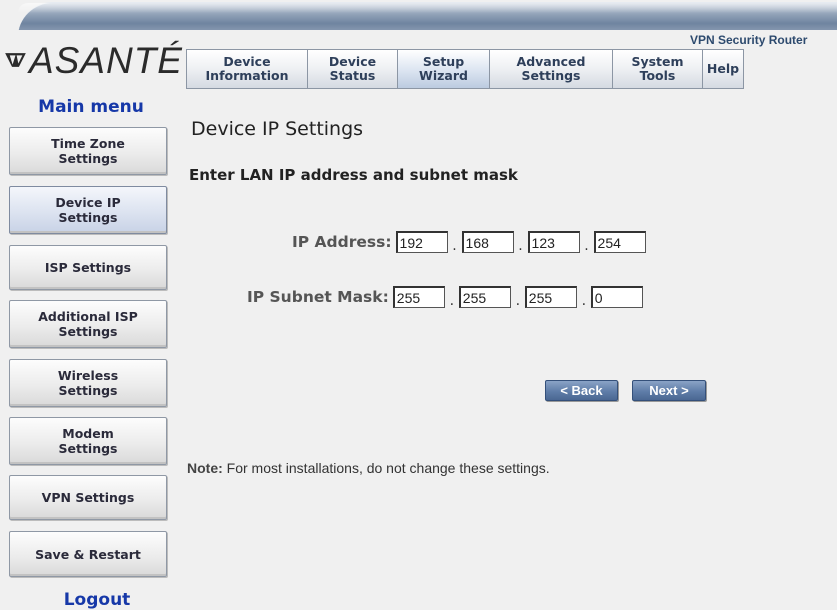 The width and height of the screenshot is (837, 610). I want to click on tab-advanced-settings: Advanced Settings, so click(550, 69).